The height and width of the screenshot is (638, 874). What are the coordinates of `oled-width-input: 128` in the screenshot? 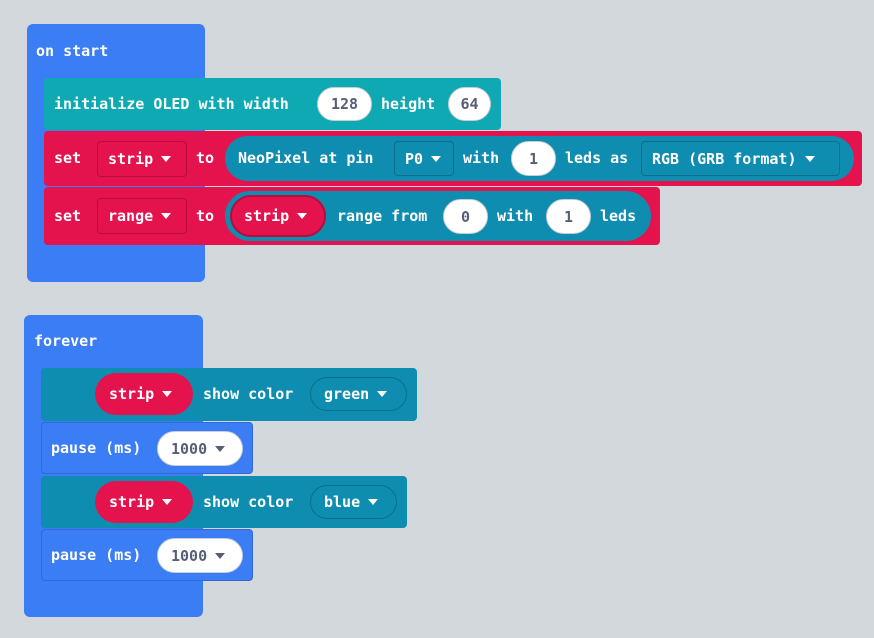 It's located at (344, 104).